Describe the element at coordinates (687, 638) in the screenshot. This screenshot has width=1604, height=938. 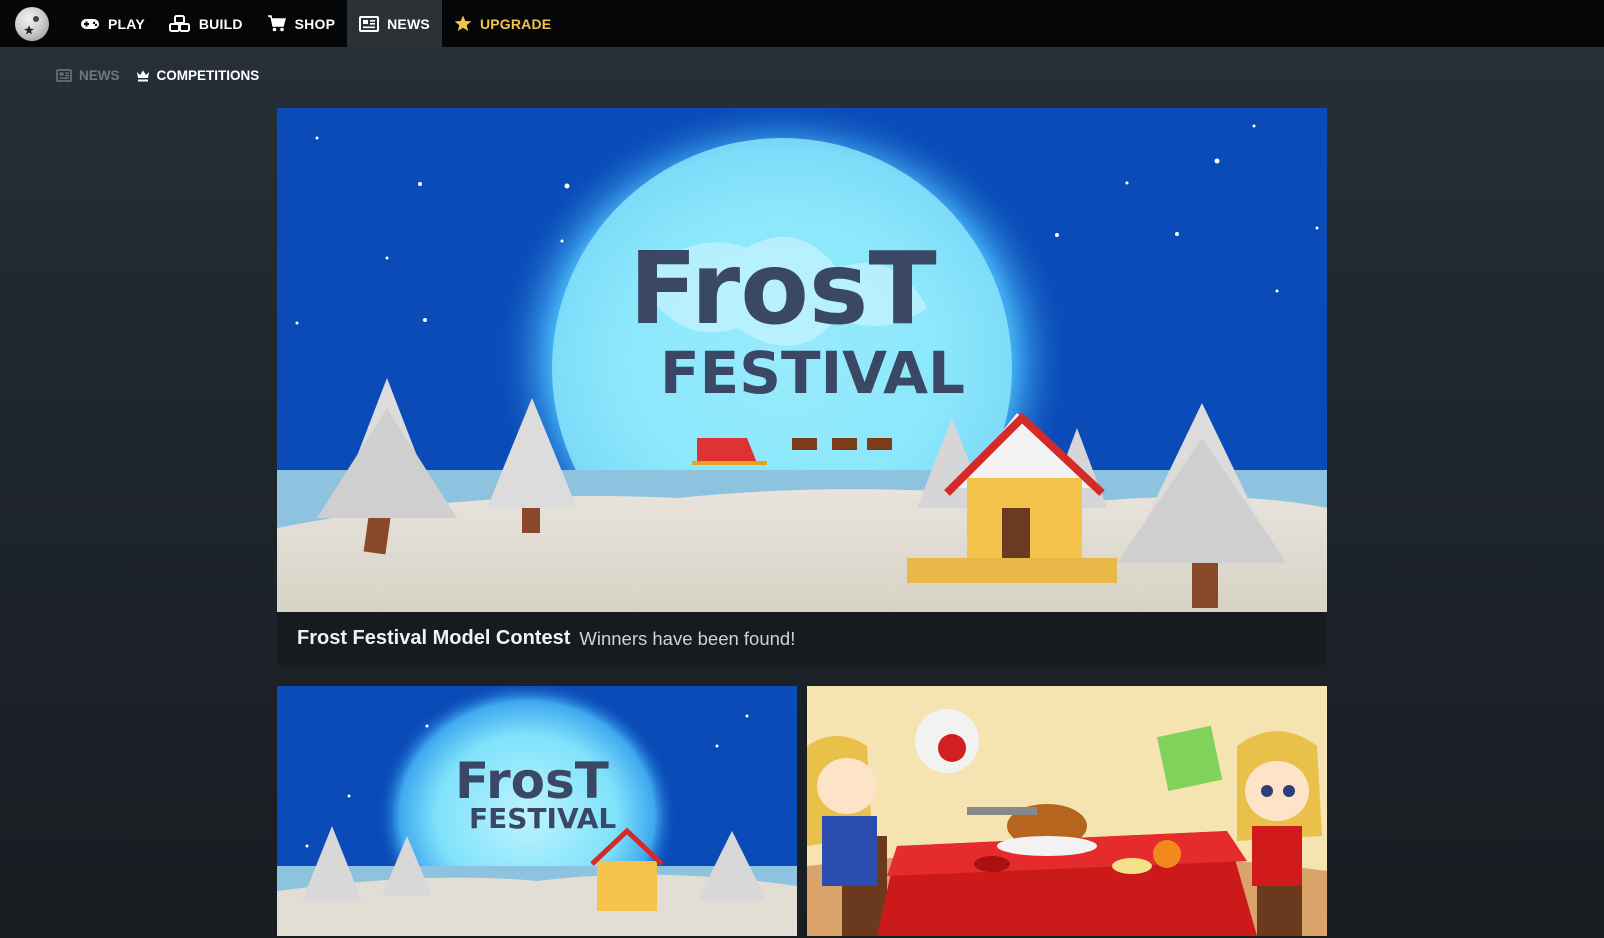
I see `featured-news-subtitle: Winners have been found!` at that location.